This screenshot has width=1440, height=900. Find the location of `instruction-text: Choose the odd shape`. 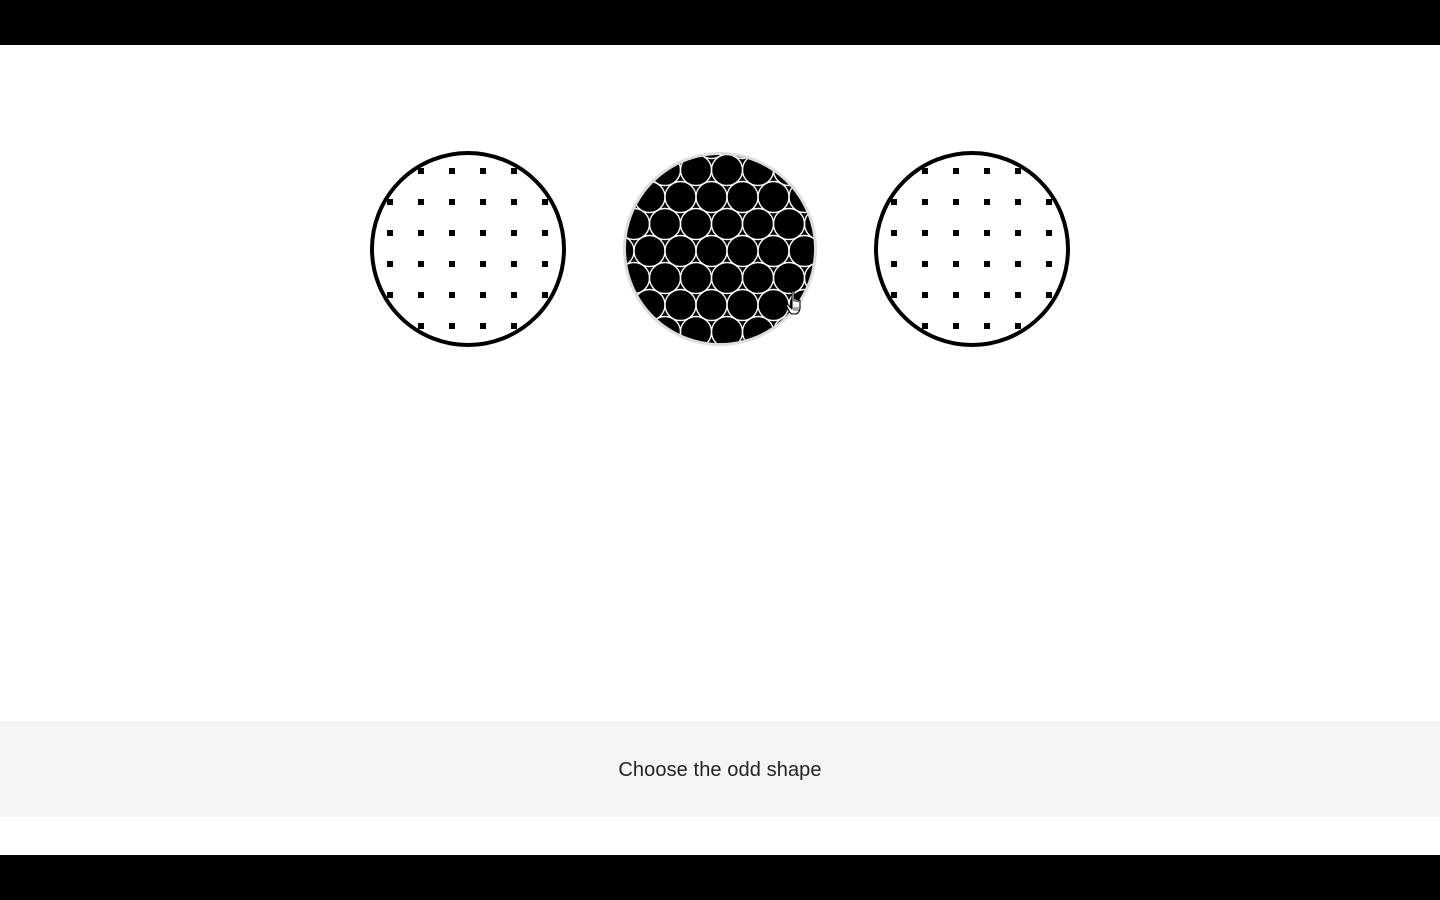

instruction-text: Choose the odd shape is located at coordinates (720, 769).